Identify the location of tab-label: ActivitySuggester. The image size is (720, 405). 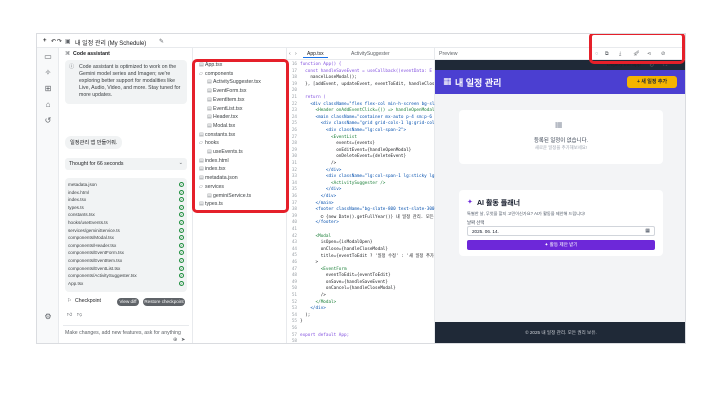
(370, 54).